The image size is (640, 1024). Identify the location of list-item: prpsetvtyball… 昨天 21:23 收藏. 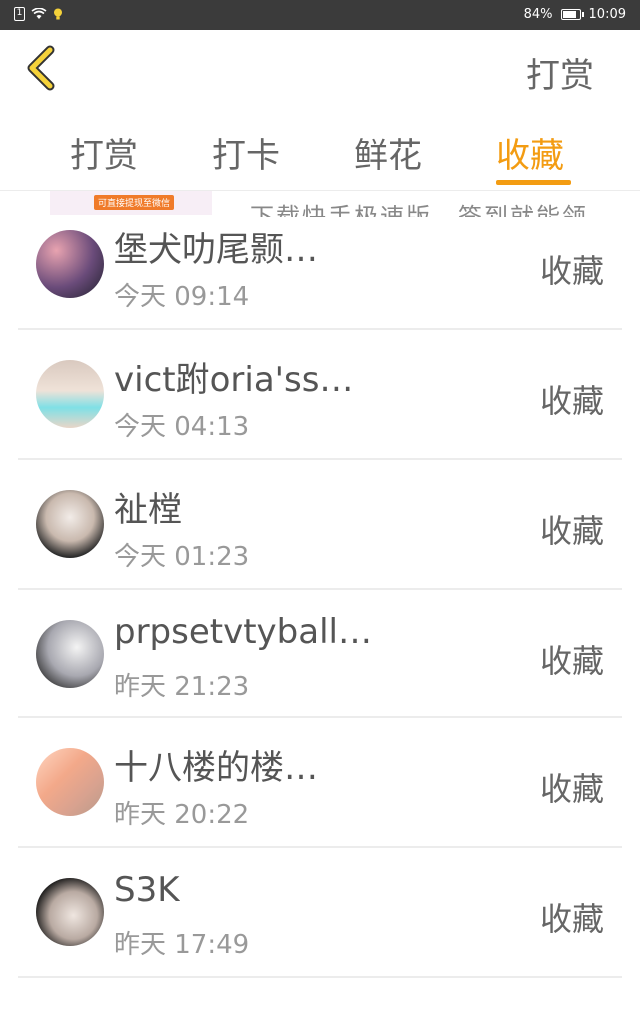
(320, 655).